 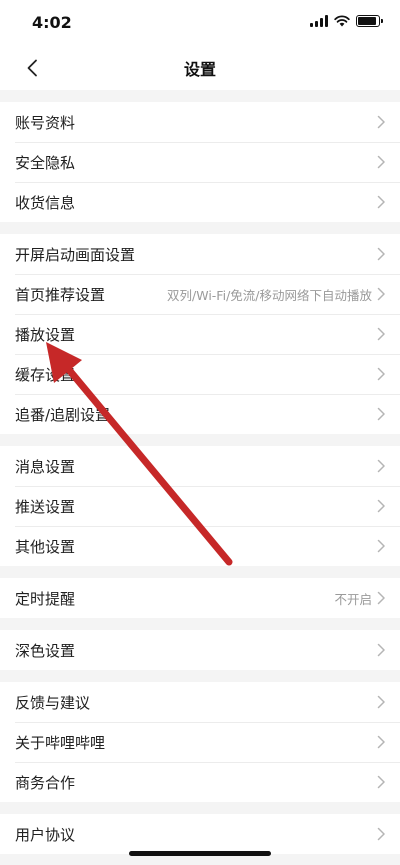 I want to click on settings-row-label: 安全隐私, so click(x=45, y=162).